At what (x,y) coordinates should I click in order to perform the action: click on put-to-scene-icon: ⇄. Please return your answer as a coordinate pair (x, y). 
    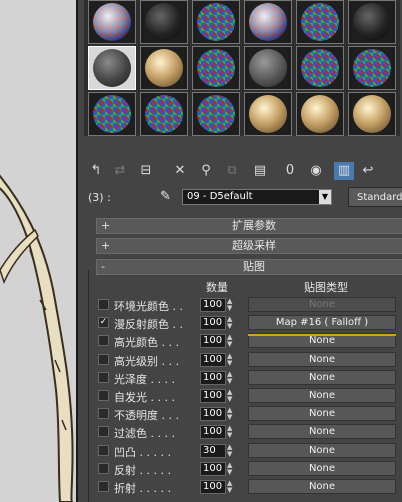
    Looking at the image, I should click on (120, 171).